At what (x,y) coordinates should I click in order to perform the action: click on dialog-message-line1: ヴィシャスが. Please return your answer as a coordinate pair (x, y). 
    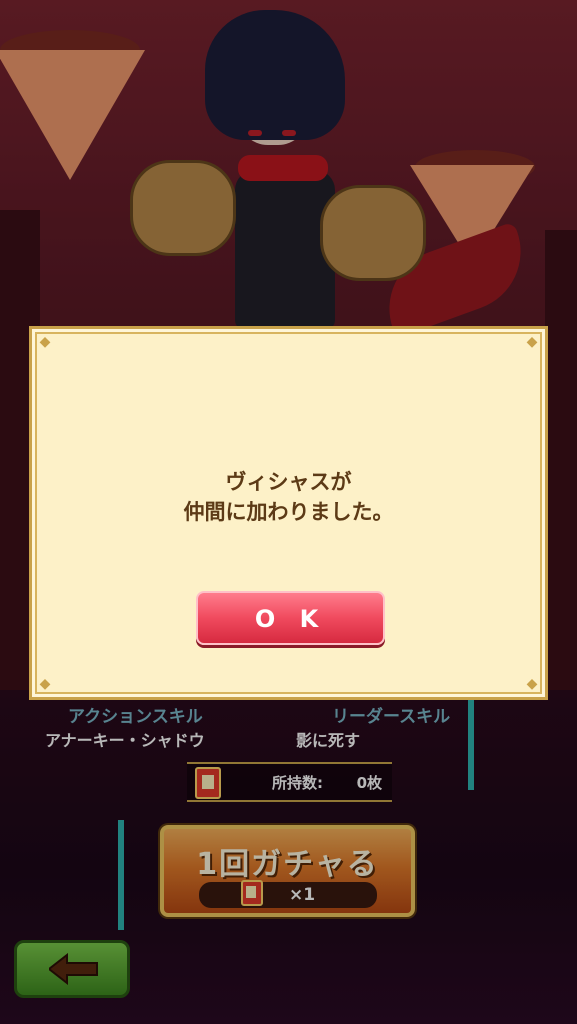
    Looking at the image, I should click on (288, 482).